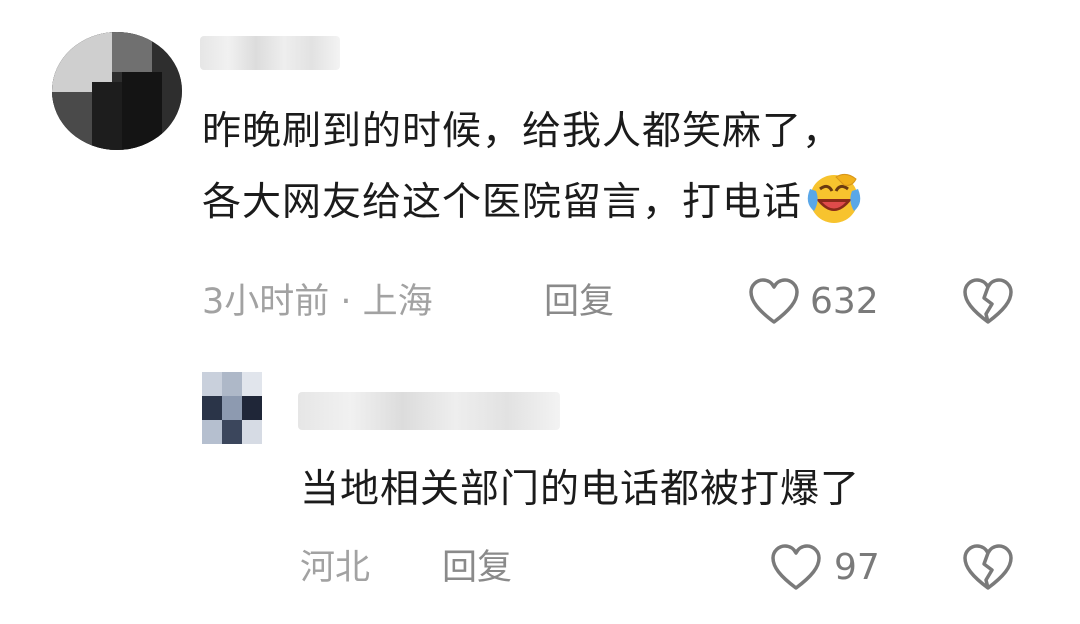 The width and height of the screenshot is (1080, 624). What do you see at coordinates (270, 53) in the screenshot?
I see `username-blurred` at bounding box center [270, 53].